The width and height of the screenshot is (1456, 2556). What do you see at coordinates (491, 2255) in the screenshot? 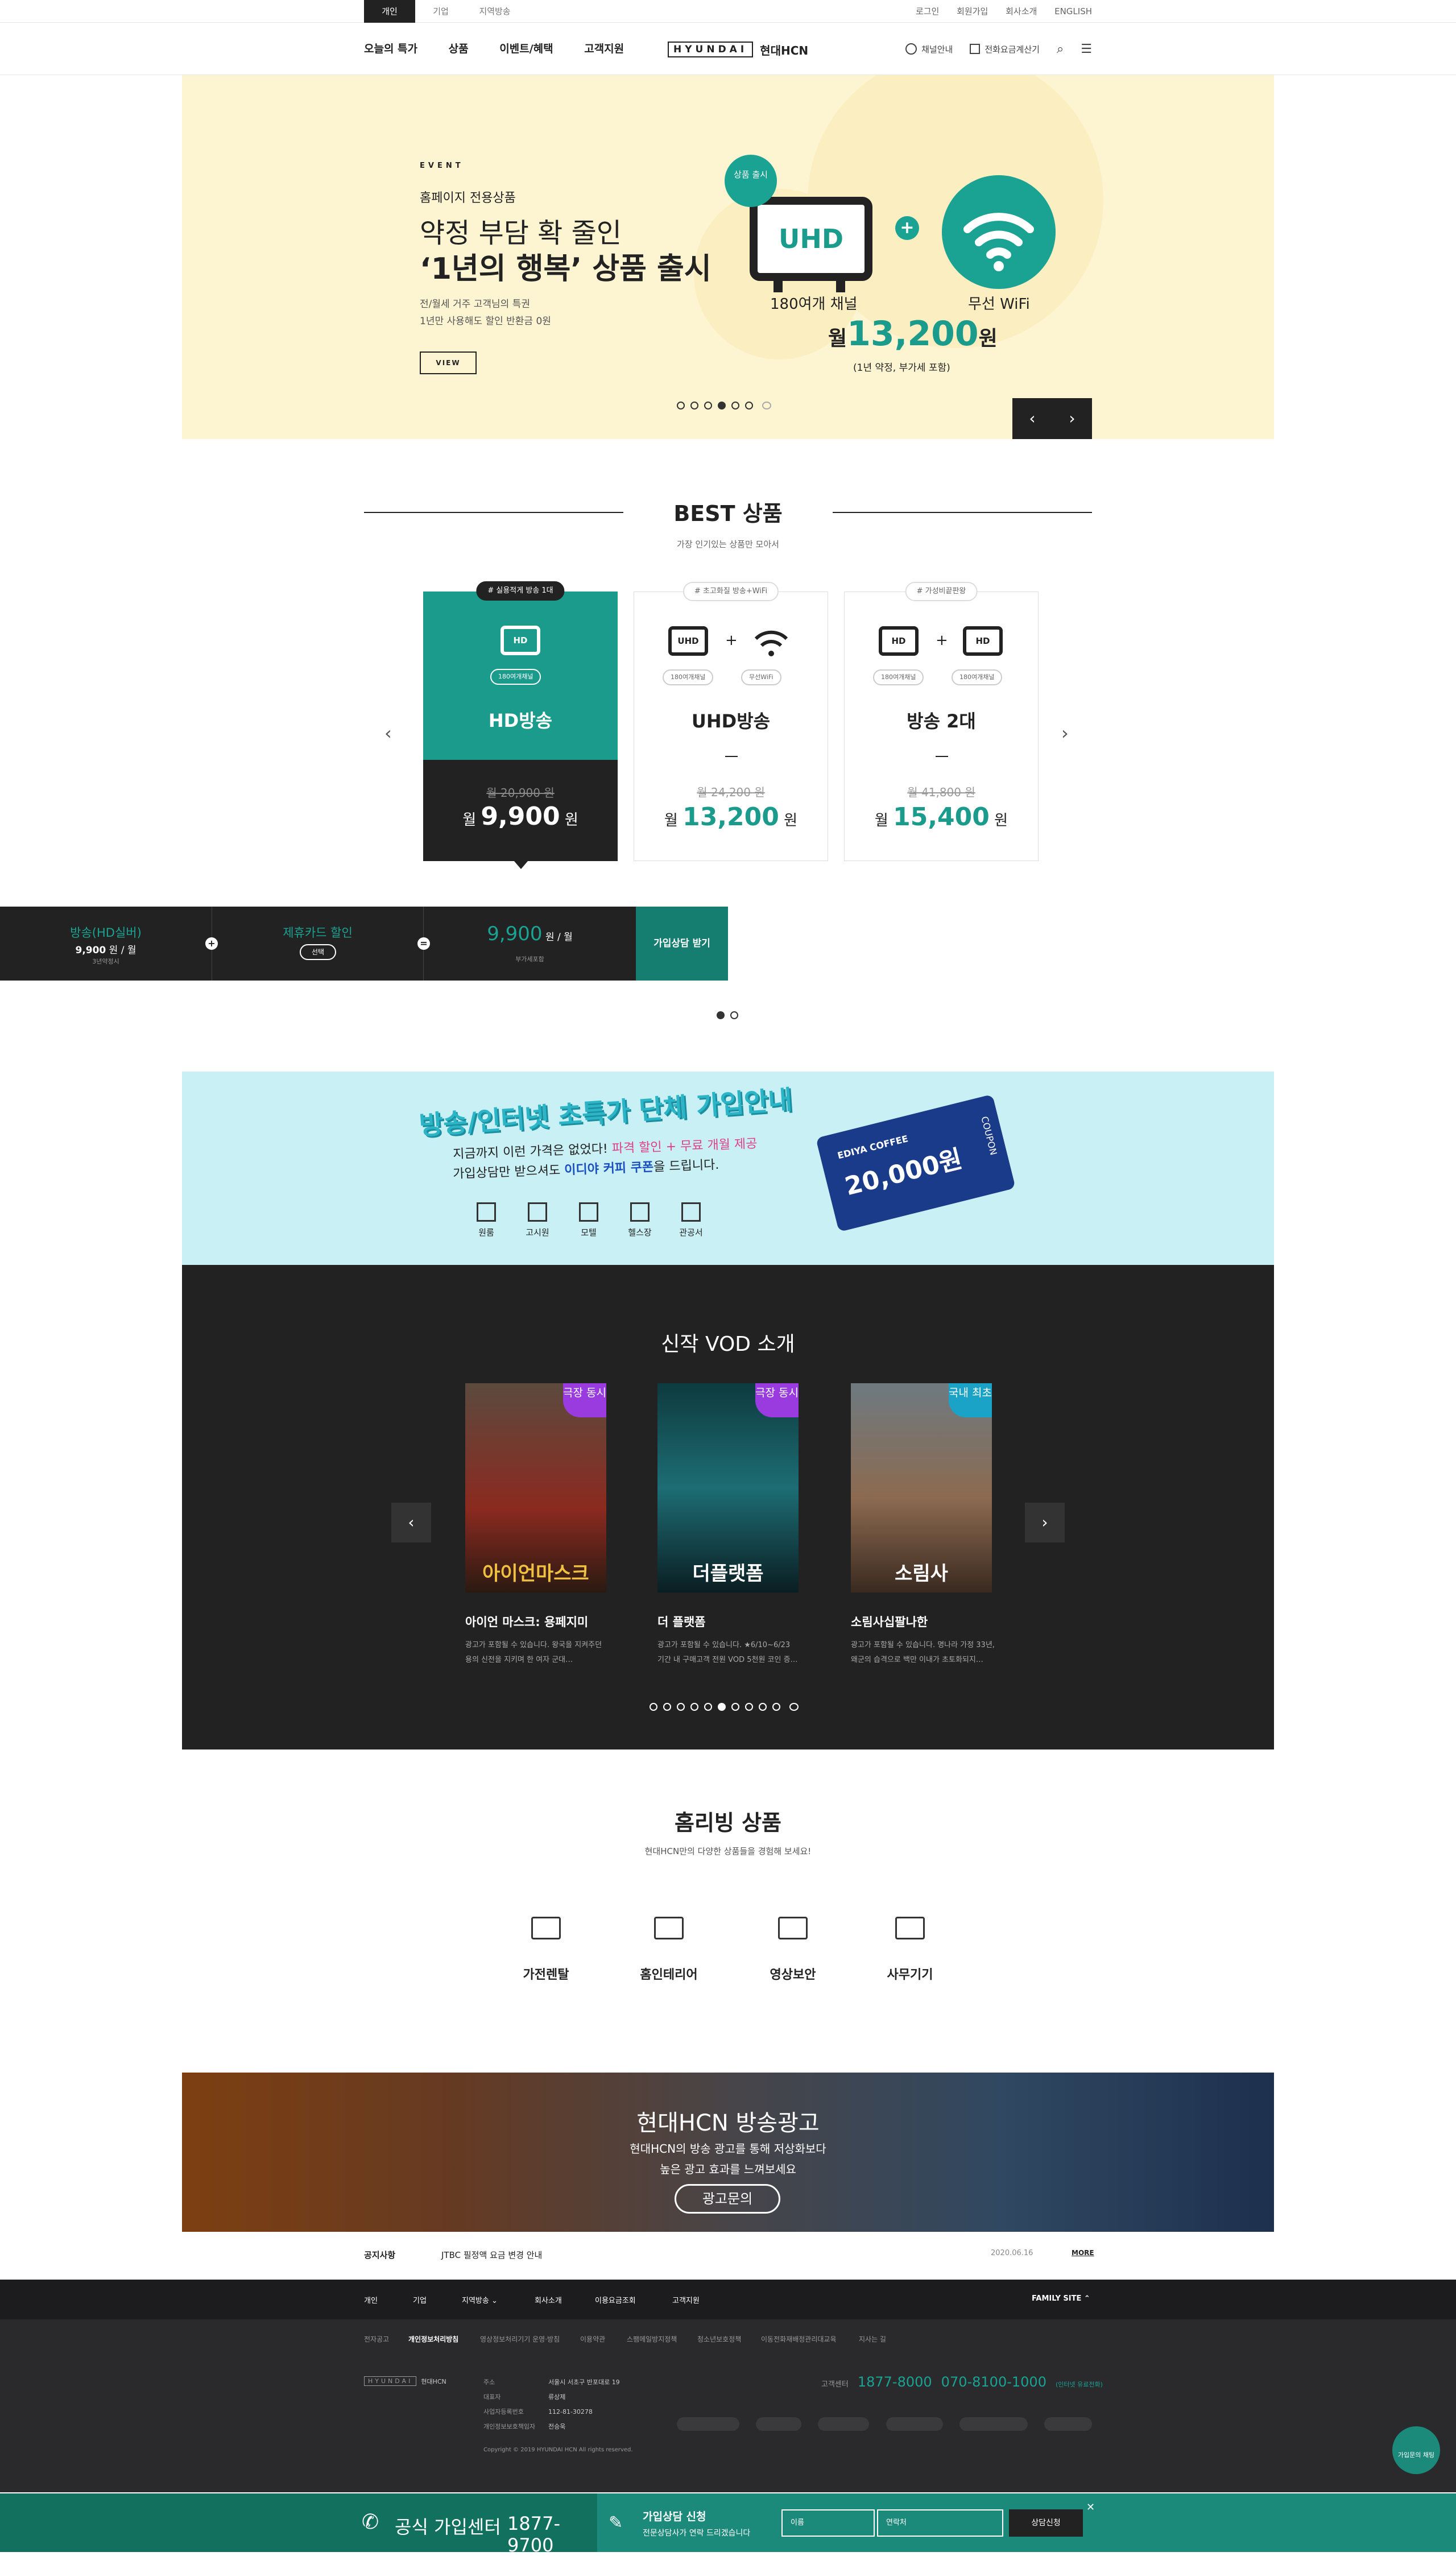
I see `notice-text: JTBC 필정액 요금 변경 안내` at bounding box center [491, 2255].